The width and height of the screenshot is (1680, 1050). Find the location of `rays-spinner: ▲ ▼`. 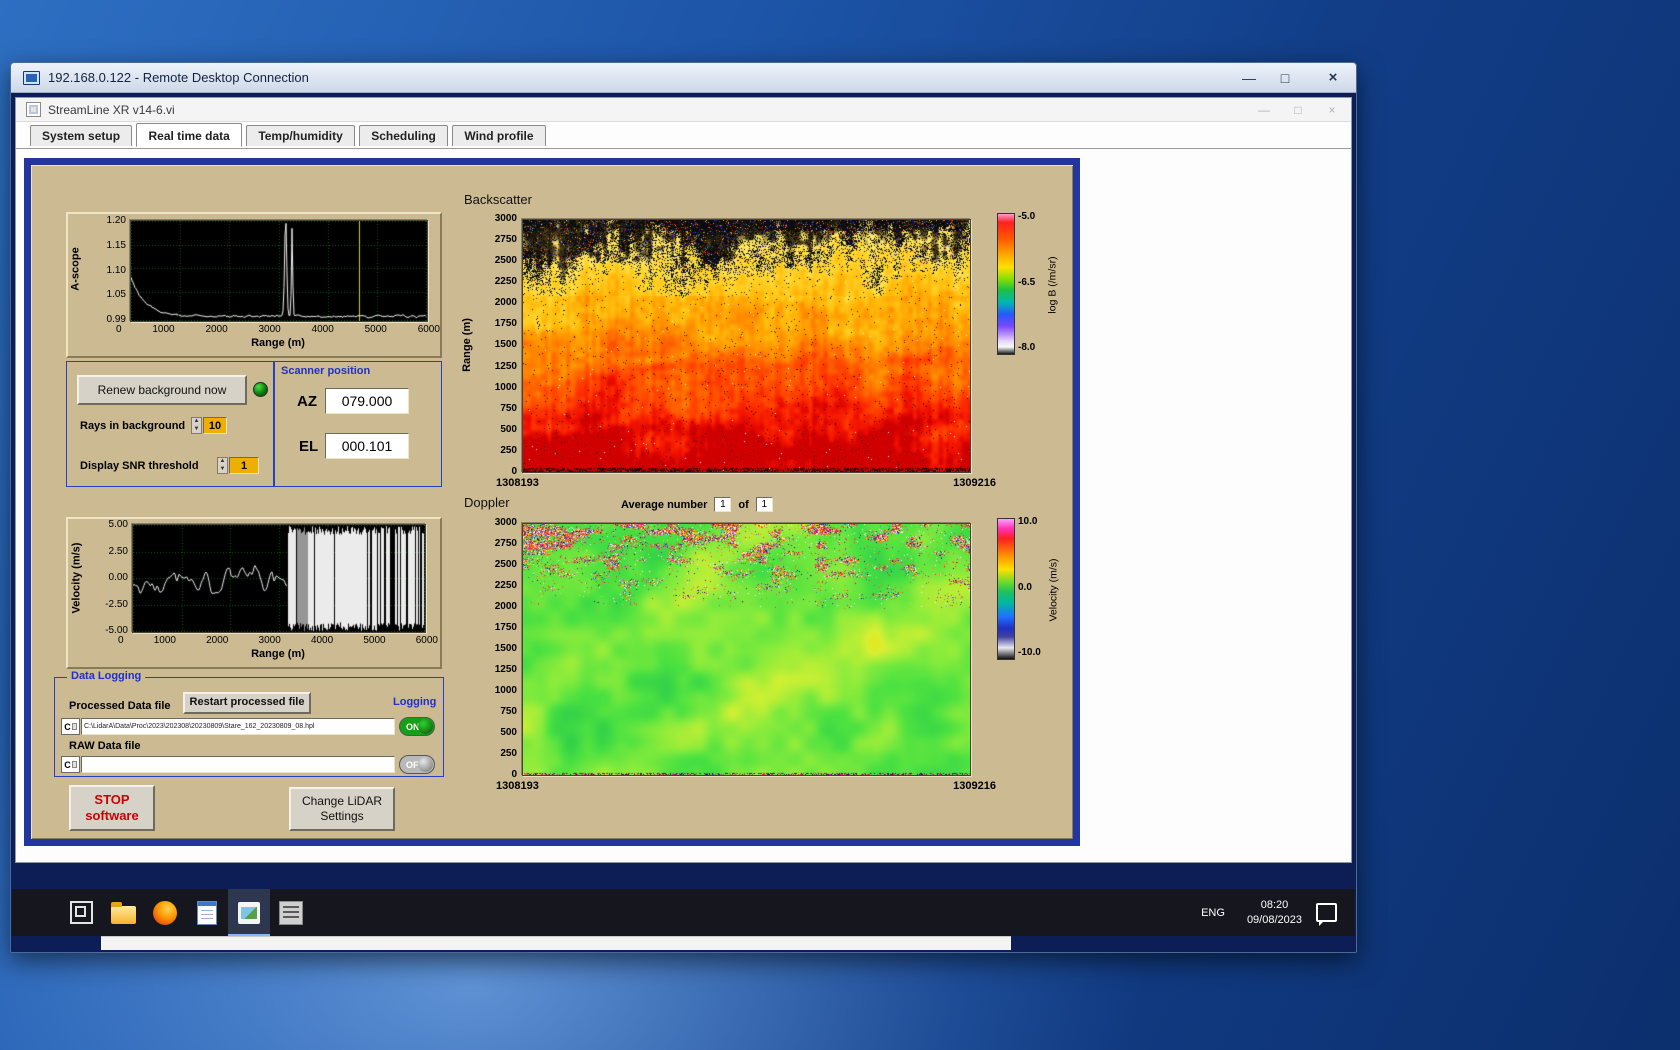

rays-spinner: ▲ ▼ is located at coordinates (196, 425).